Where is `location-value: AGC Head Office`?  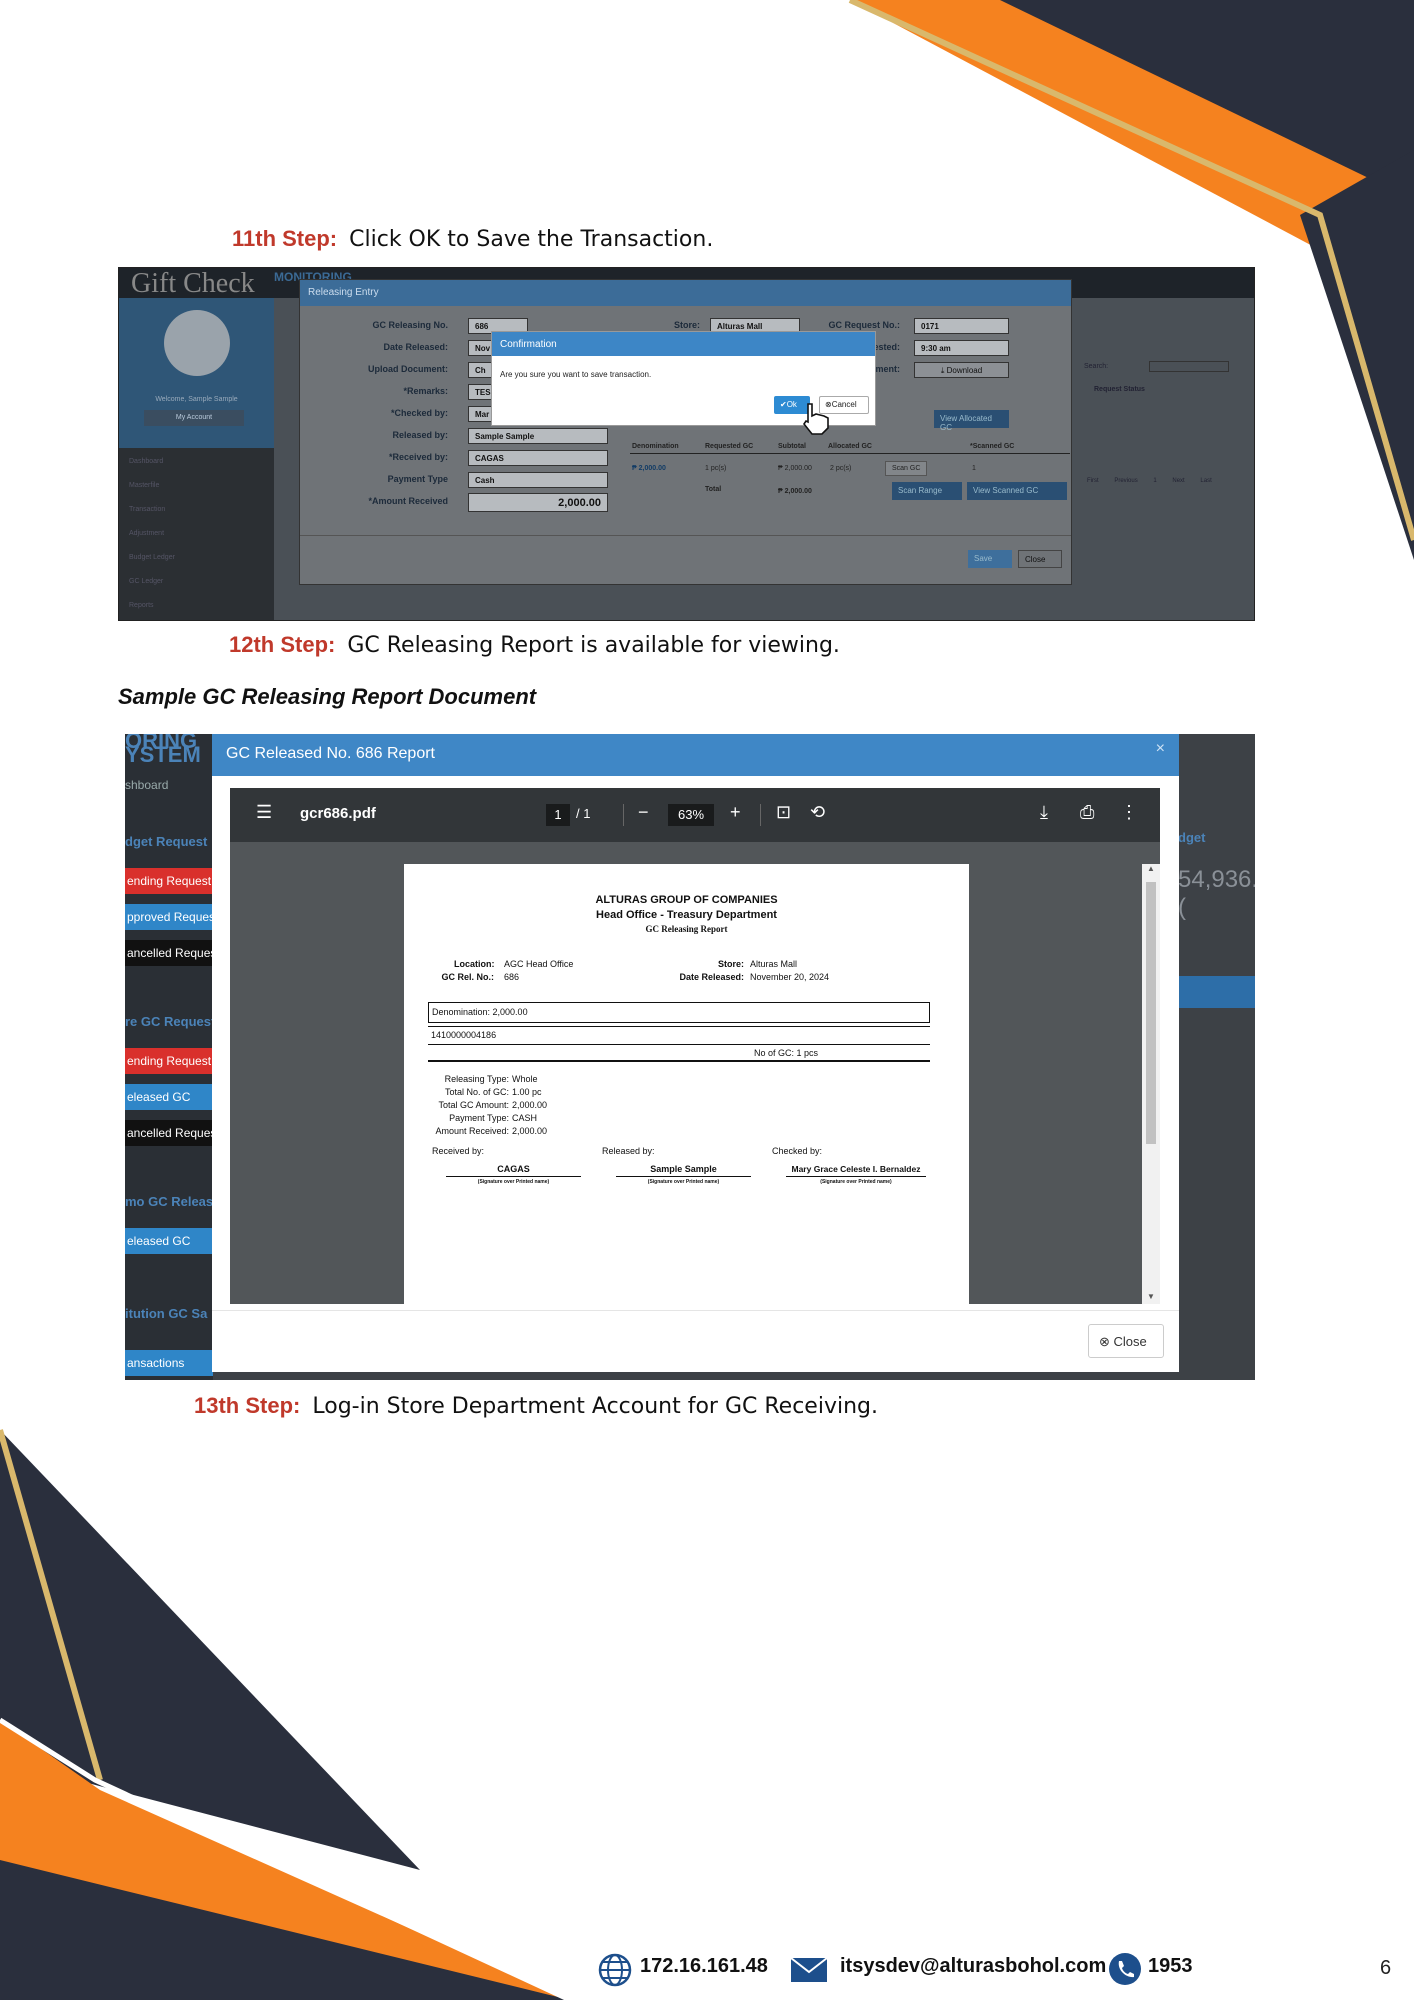 location-value: AGC Head Office is located at coordinates (539, 964).